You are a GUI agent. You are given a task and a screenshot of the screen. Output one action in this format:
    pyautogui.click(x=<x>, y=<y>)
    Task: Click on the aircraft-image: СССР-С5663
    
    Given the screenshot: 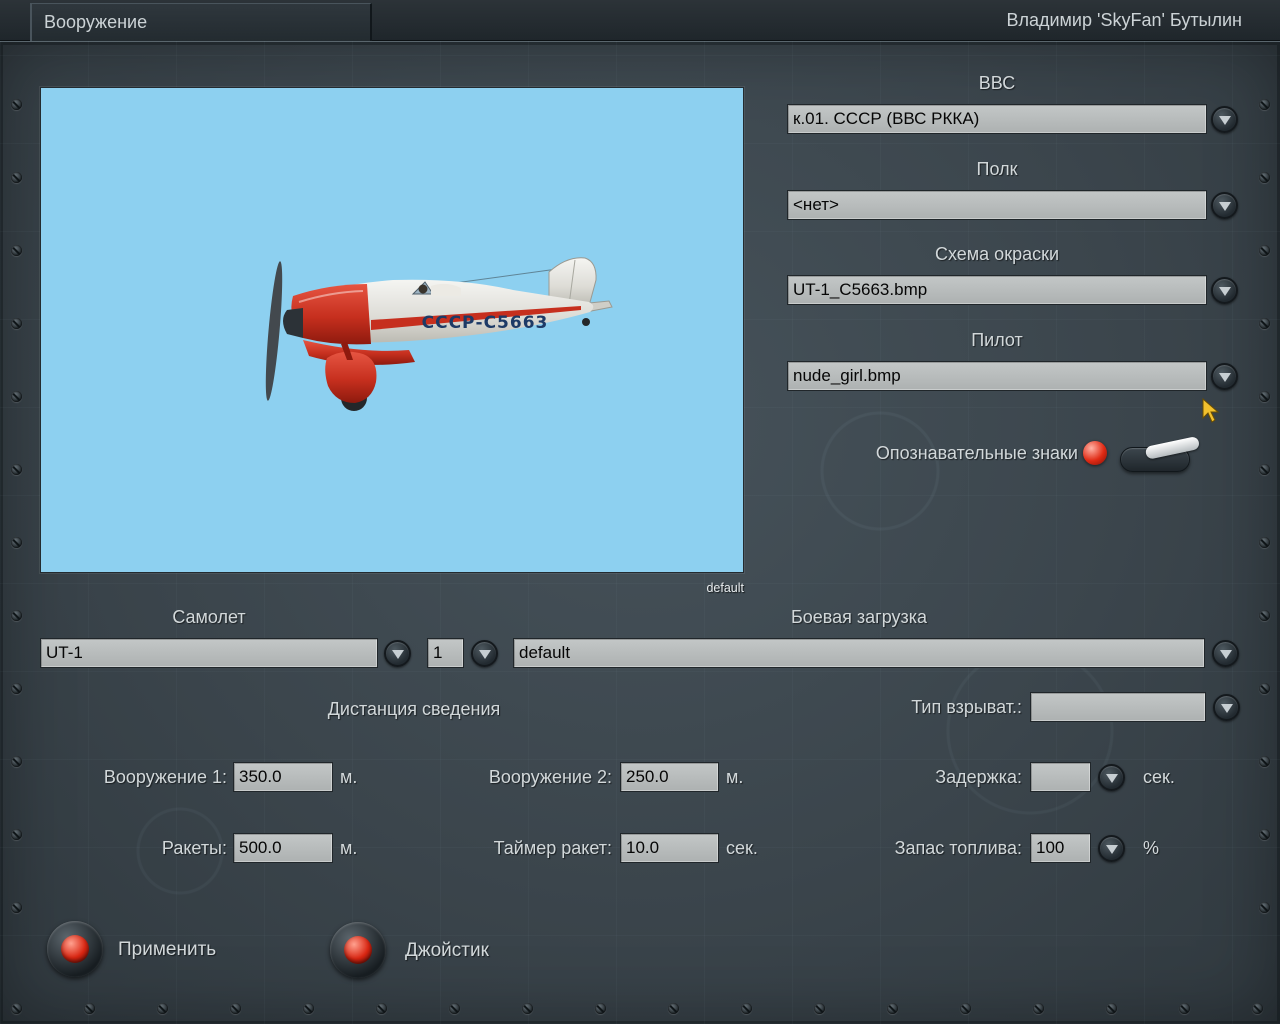 What is the action you would take?
    pyautogui.click(x=439, y=334)
    